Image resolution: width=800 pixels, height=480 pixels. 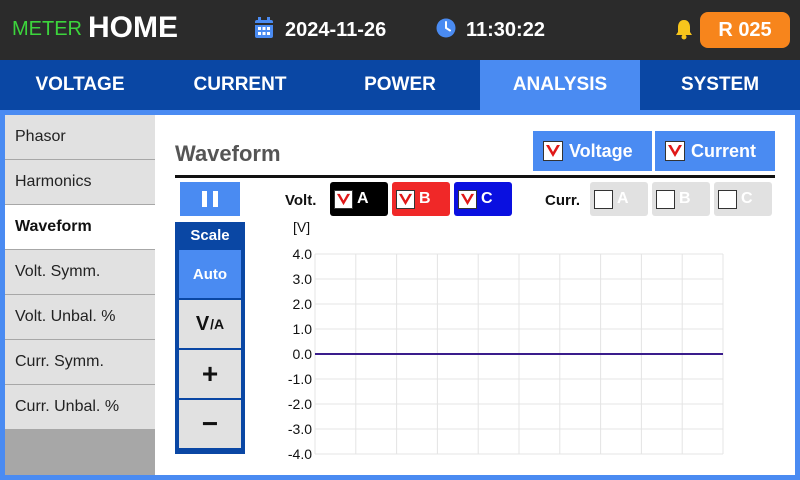 What do you see at coordinates (303, 329) in the screenshot?
I see `y-tick-label: 1.0` at bounding box center [303, 329].